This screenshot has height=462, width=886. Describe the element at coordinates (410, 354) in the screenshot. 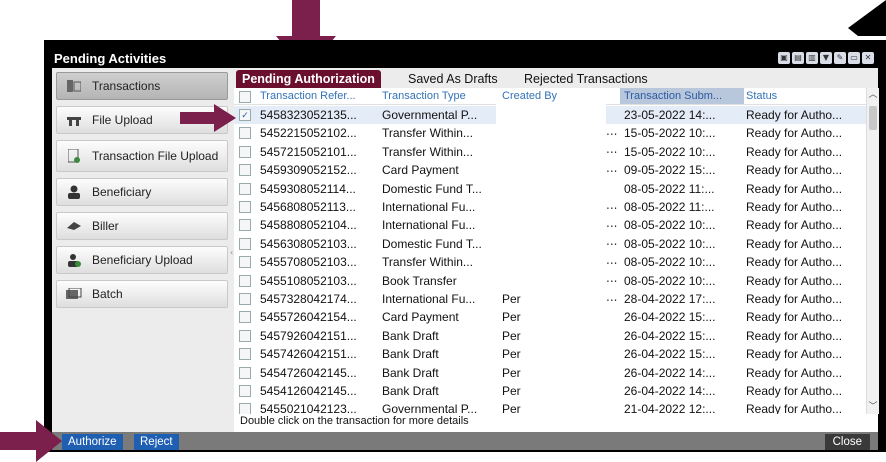

I see `cell-type: Bank Draft` at that location.